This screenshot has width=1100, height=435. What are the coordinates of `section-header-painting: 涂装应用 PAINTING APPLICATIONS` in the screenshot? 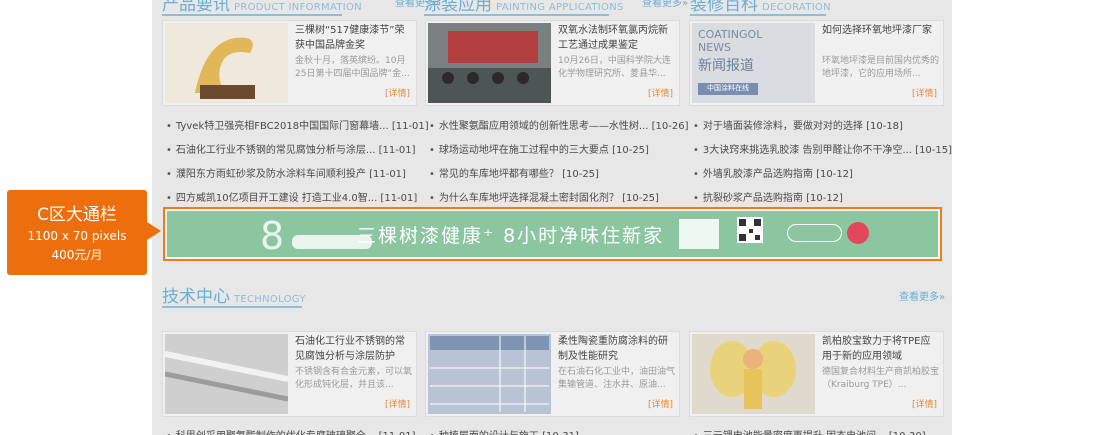 It's located at (524, 8).